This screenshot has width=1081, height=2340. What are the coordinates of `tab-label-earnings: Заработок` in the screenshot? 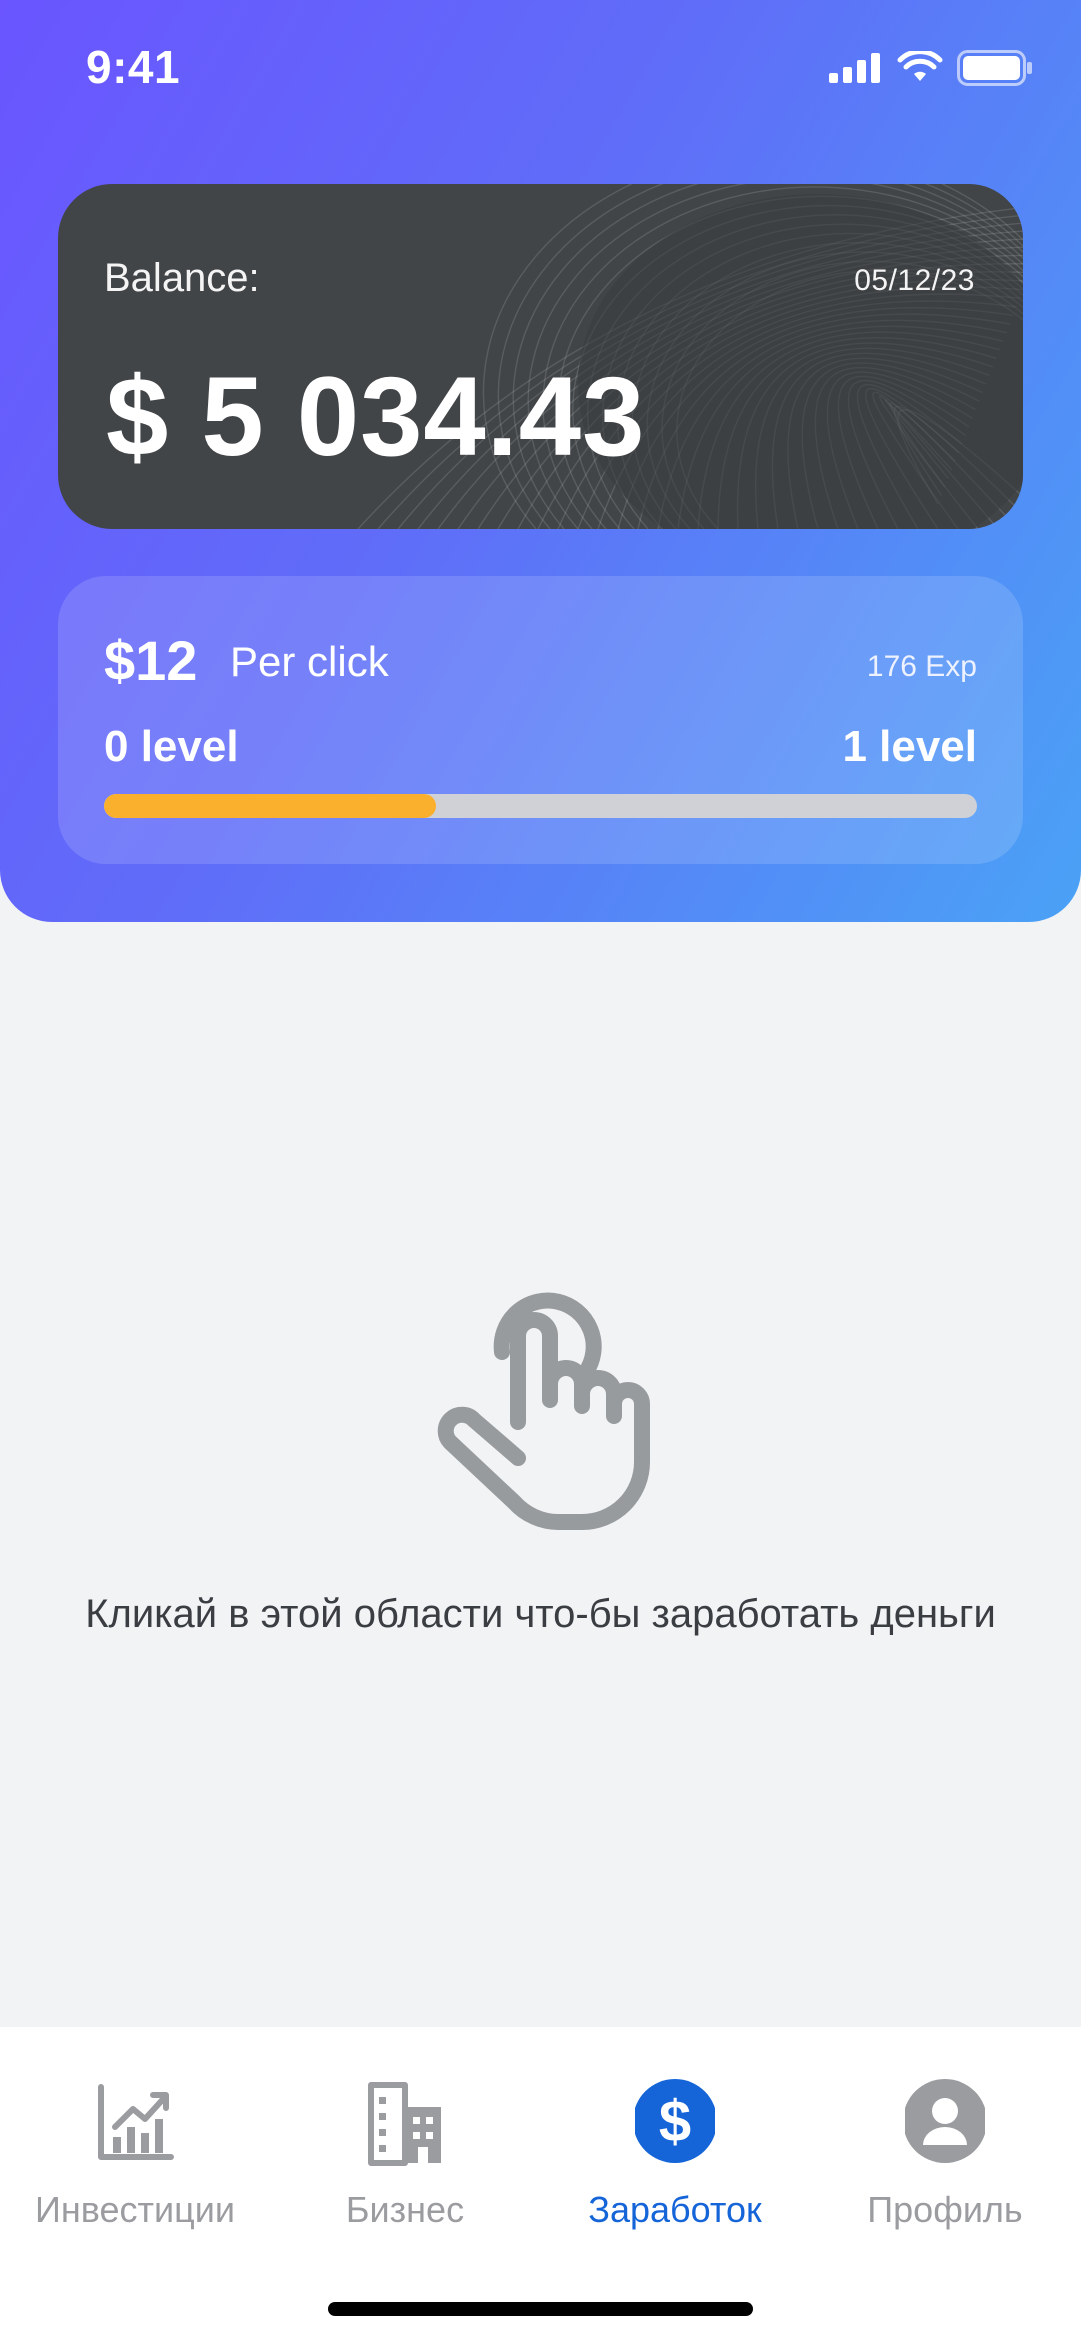 It's located at (675, 2209).